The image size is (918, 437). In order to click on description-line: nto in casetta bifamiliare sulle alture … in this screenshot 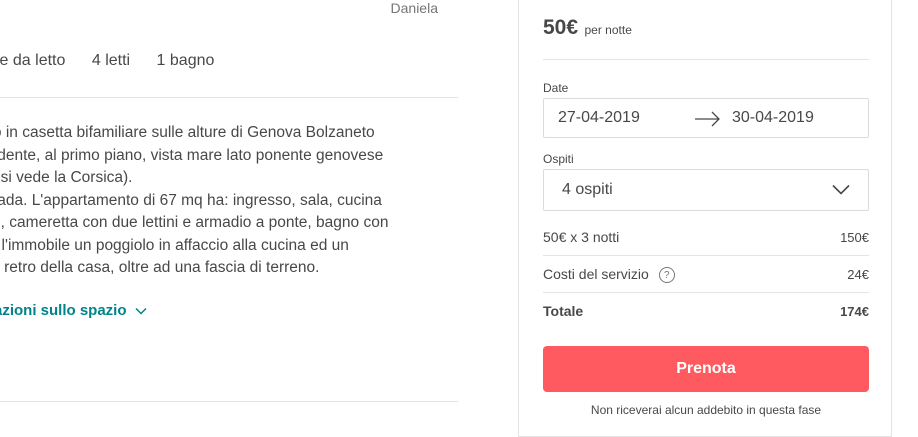, I will do `click(187, 132)`.